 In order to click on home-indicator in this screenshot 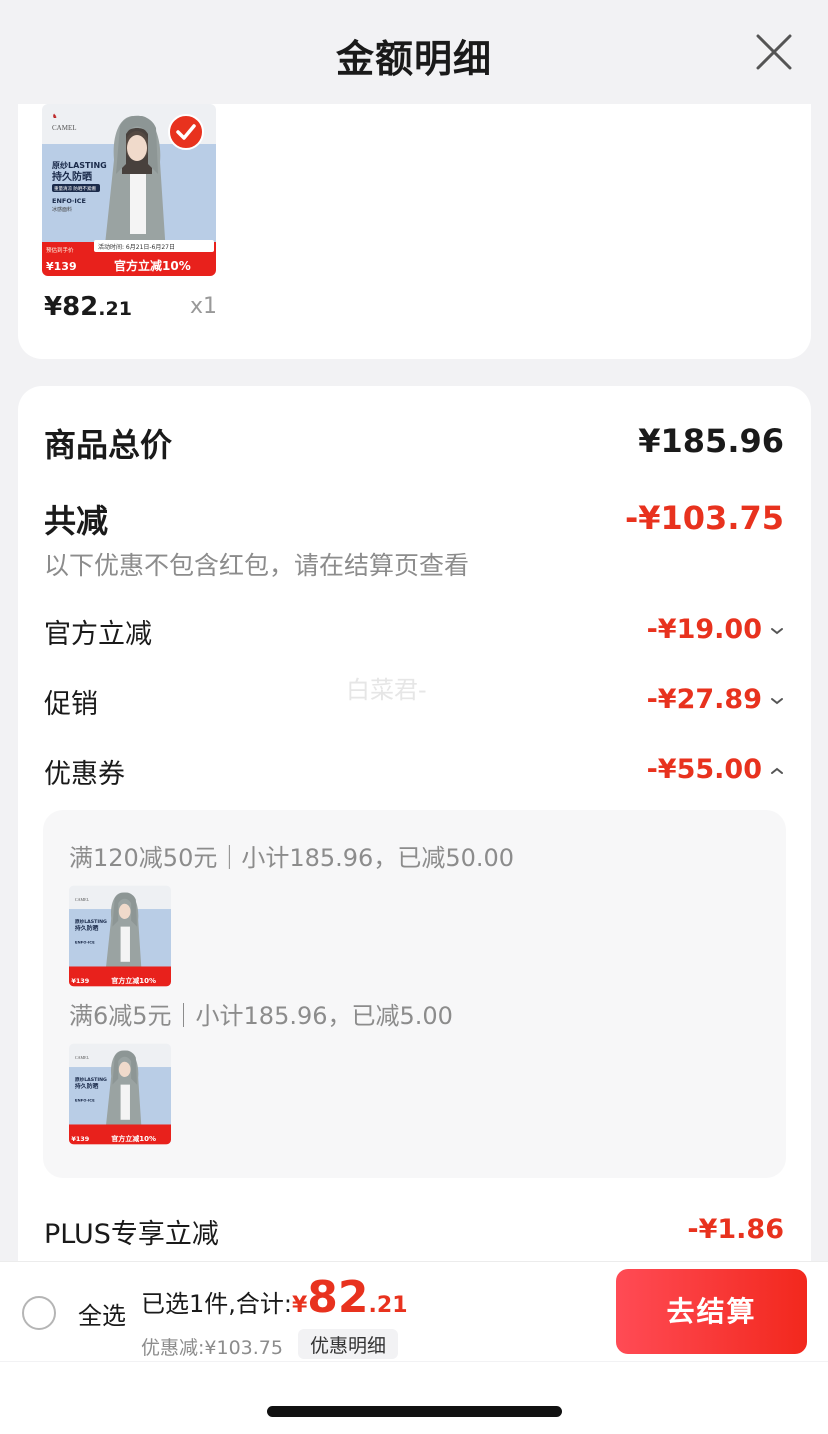, I will do `click(414, 1411)`.